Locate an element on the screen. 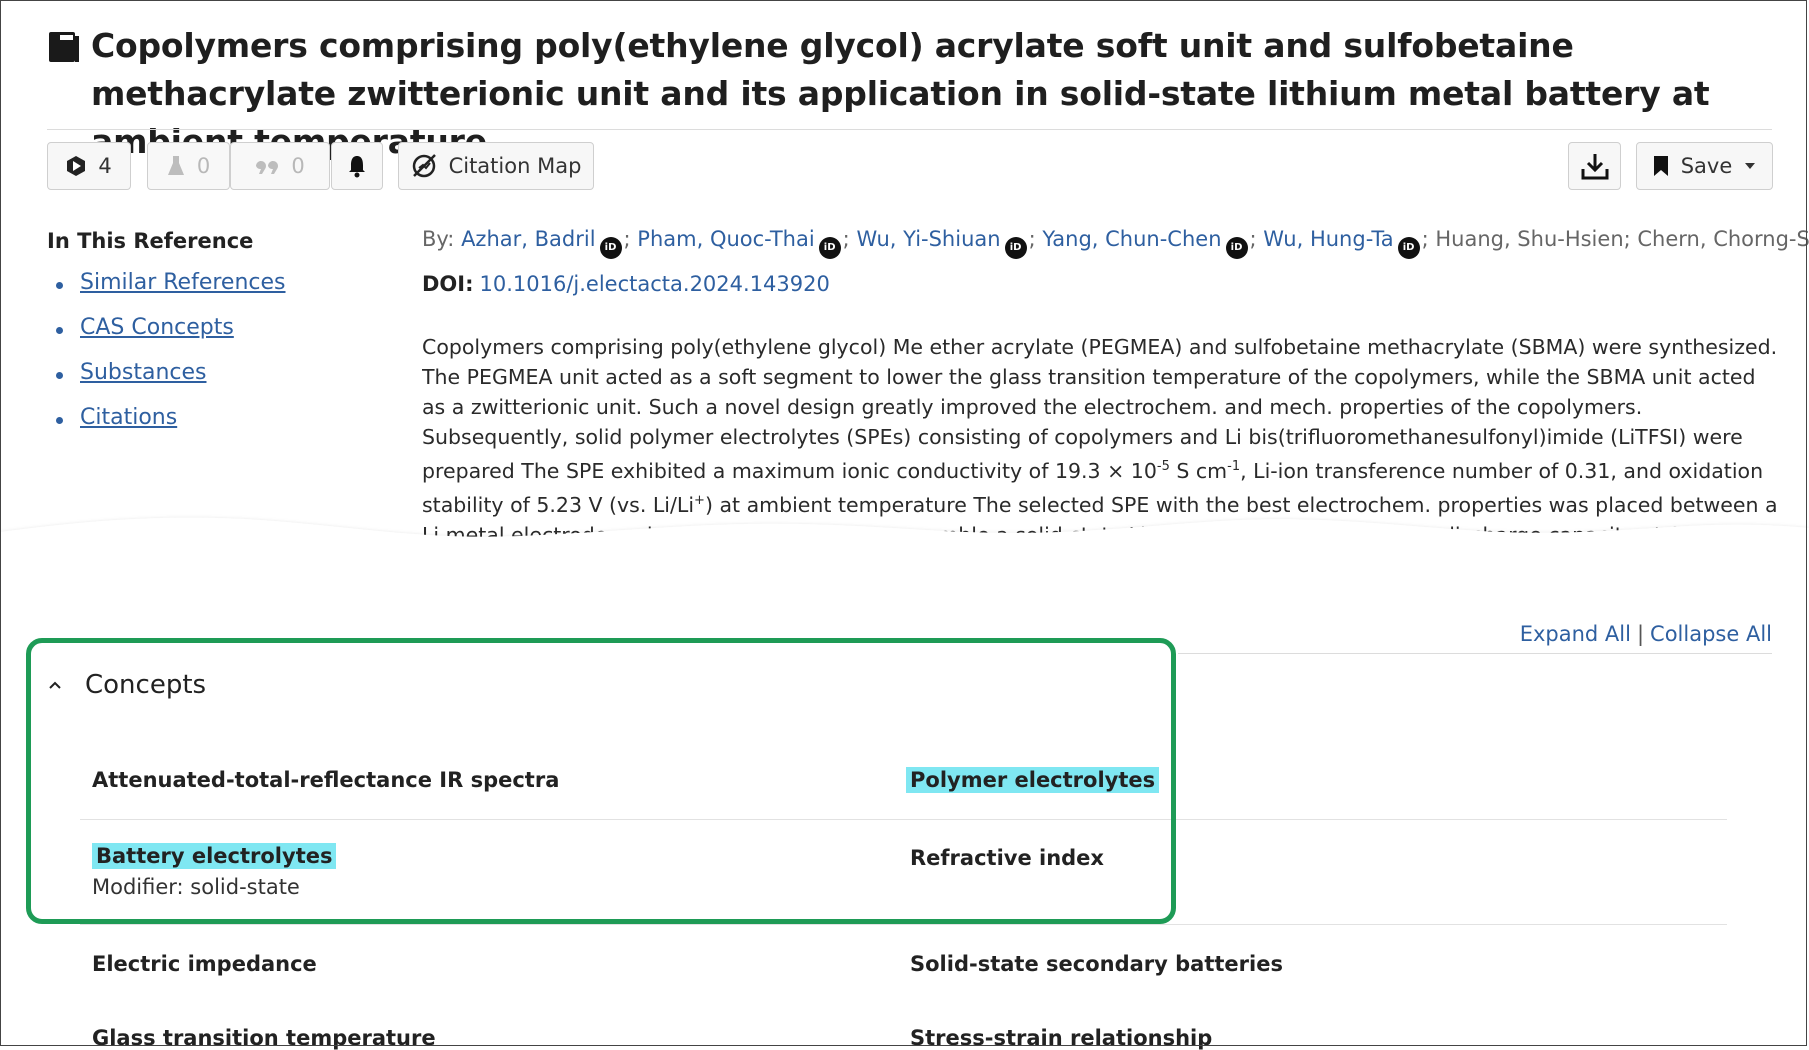 The image size is (1809, 1050). chevron-up-icon is located at coordinates (55, 685).